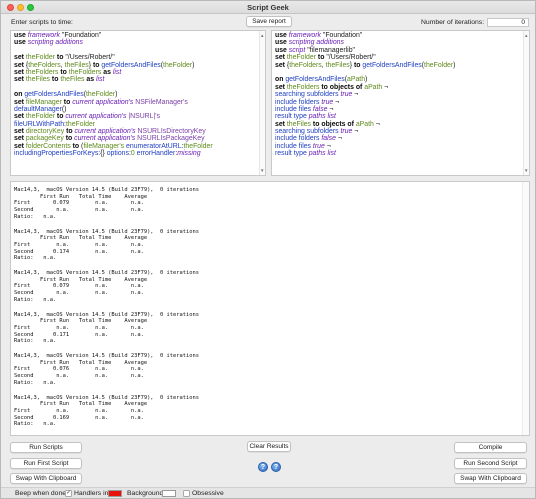 The height and width of the screenshot is (499, 536). What do you see at coordinates (156, 154) in the screenshot?
I see `code-token: errorHandler` at bounding box center [156, 154].